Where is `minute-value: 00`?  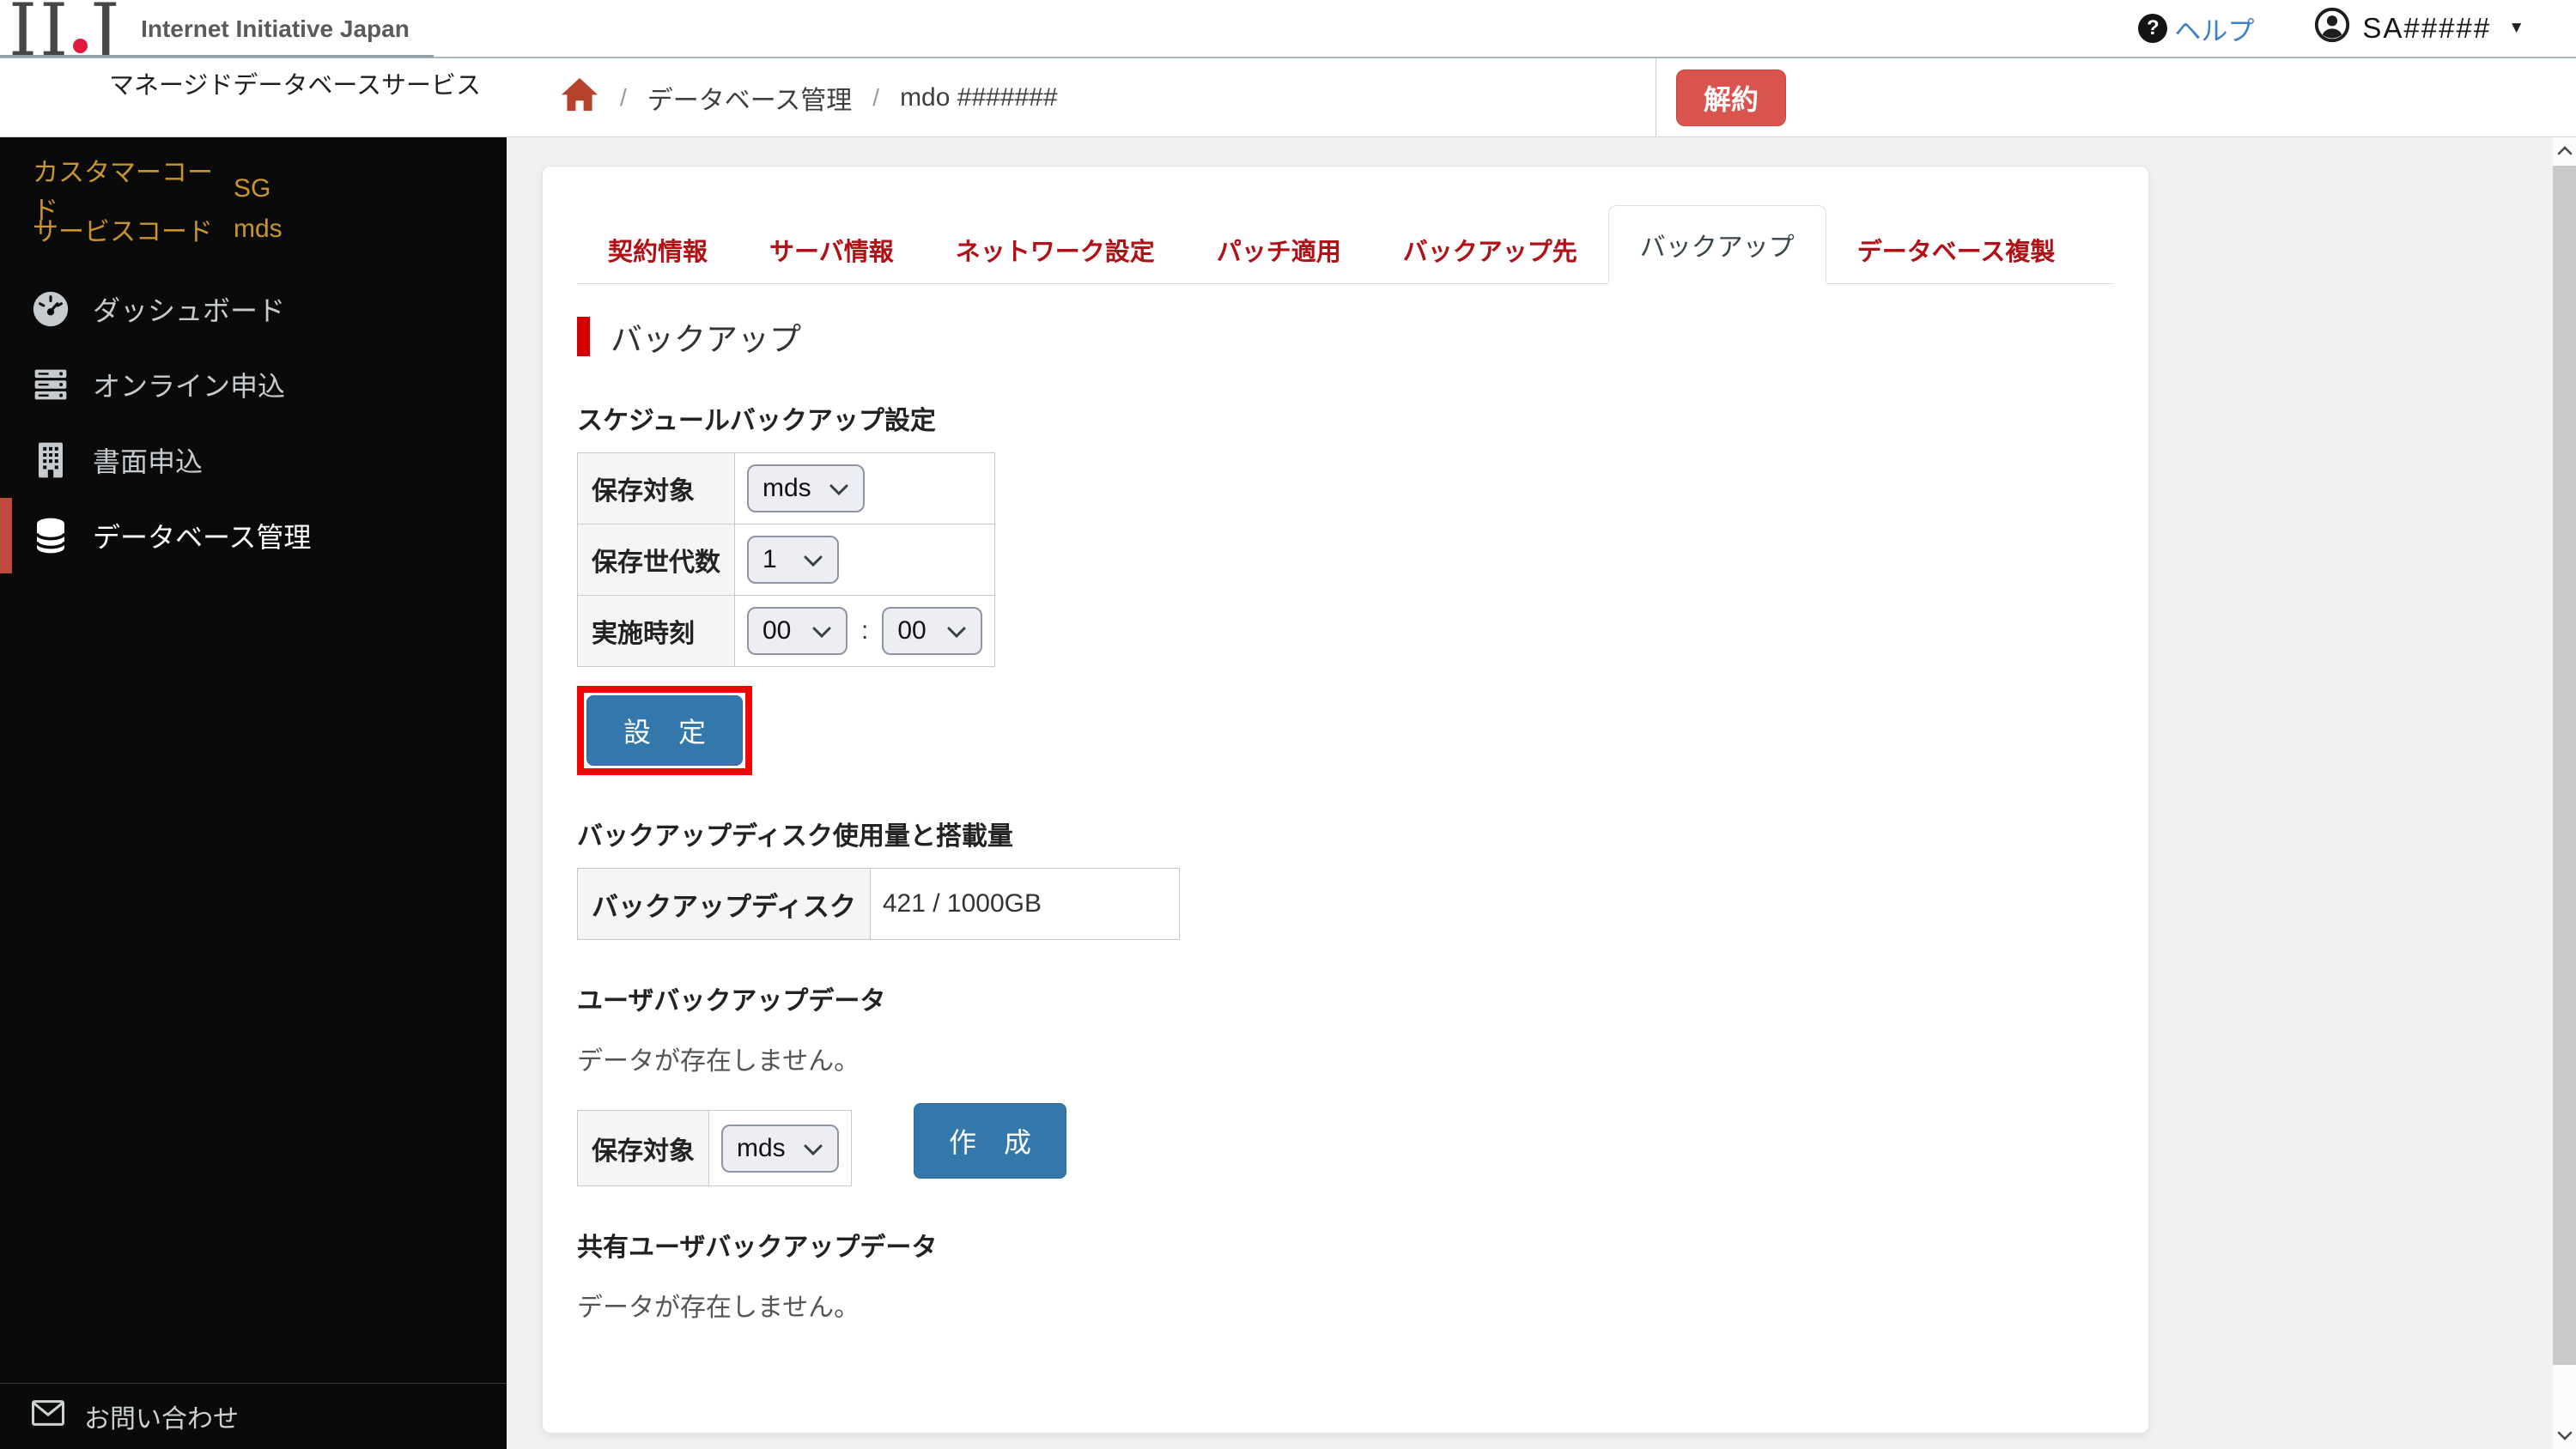 minute-value: 00 is located at coordinates (912, 630).